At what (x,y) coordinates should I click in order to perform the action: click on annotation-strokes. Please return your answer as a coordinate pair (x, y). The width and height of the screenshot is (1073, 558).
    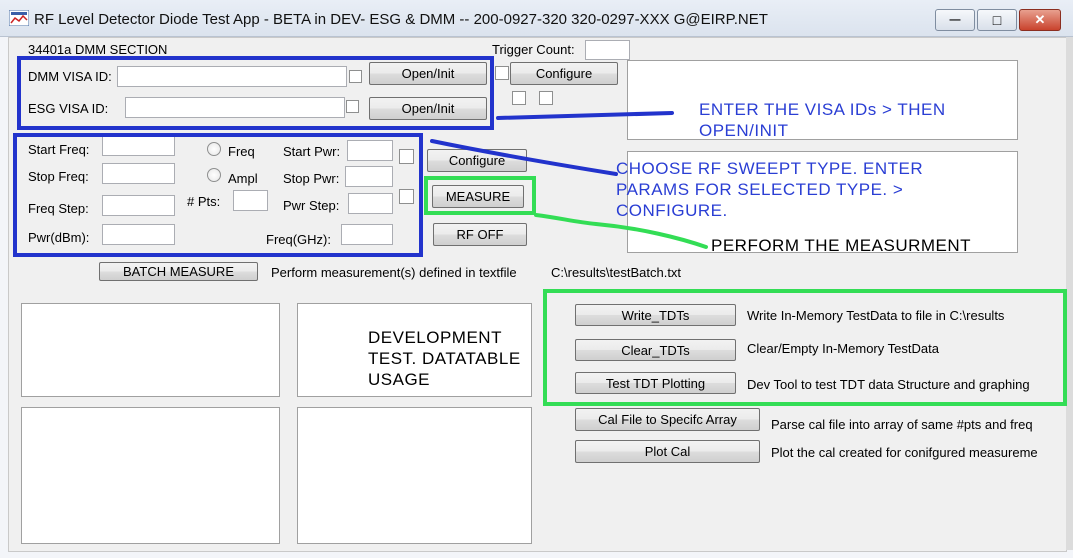
    Looking at the image, I should click on (569, 180).